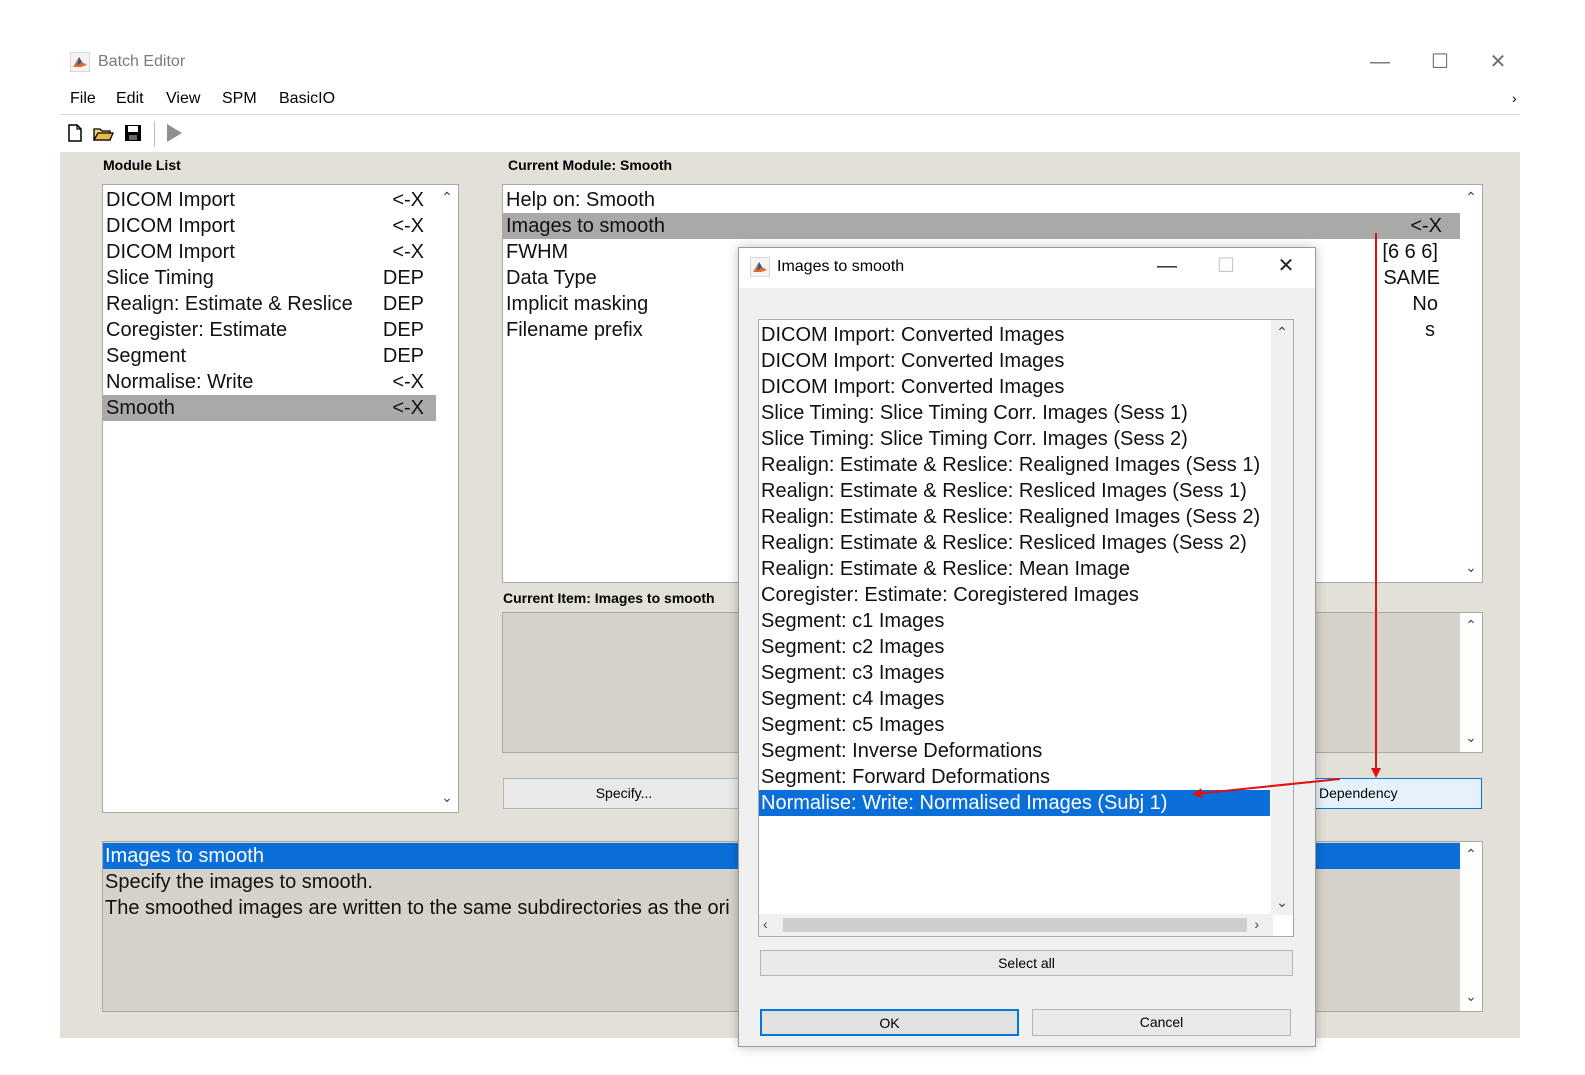  I want to click on scroll-right-icon: ›, so click(1256, 924).